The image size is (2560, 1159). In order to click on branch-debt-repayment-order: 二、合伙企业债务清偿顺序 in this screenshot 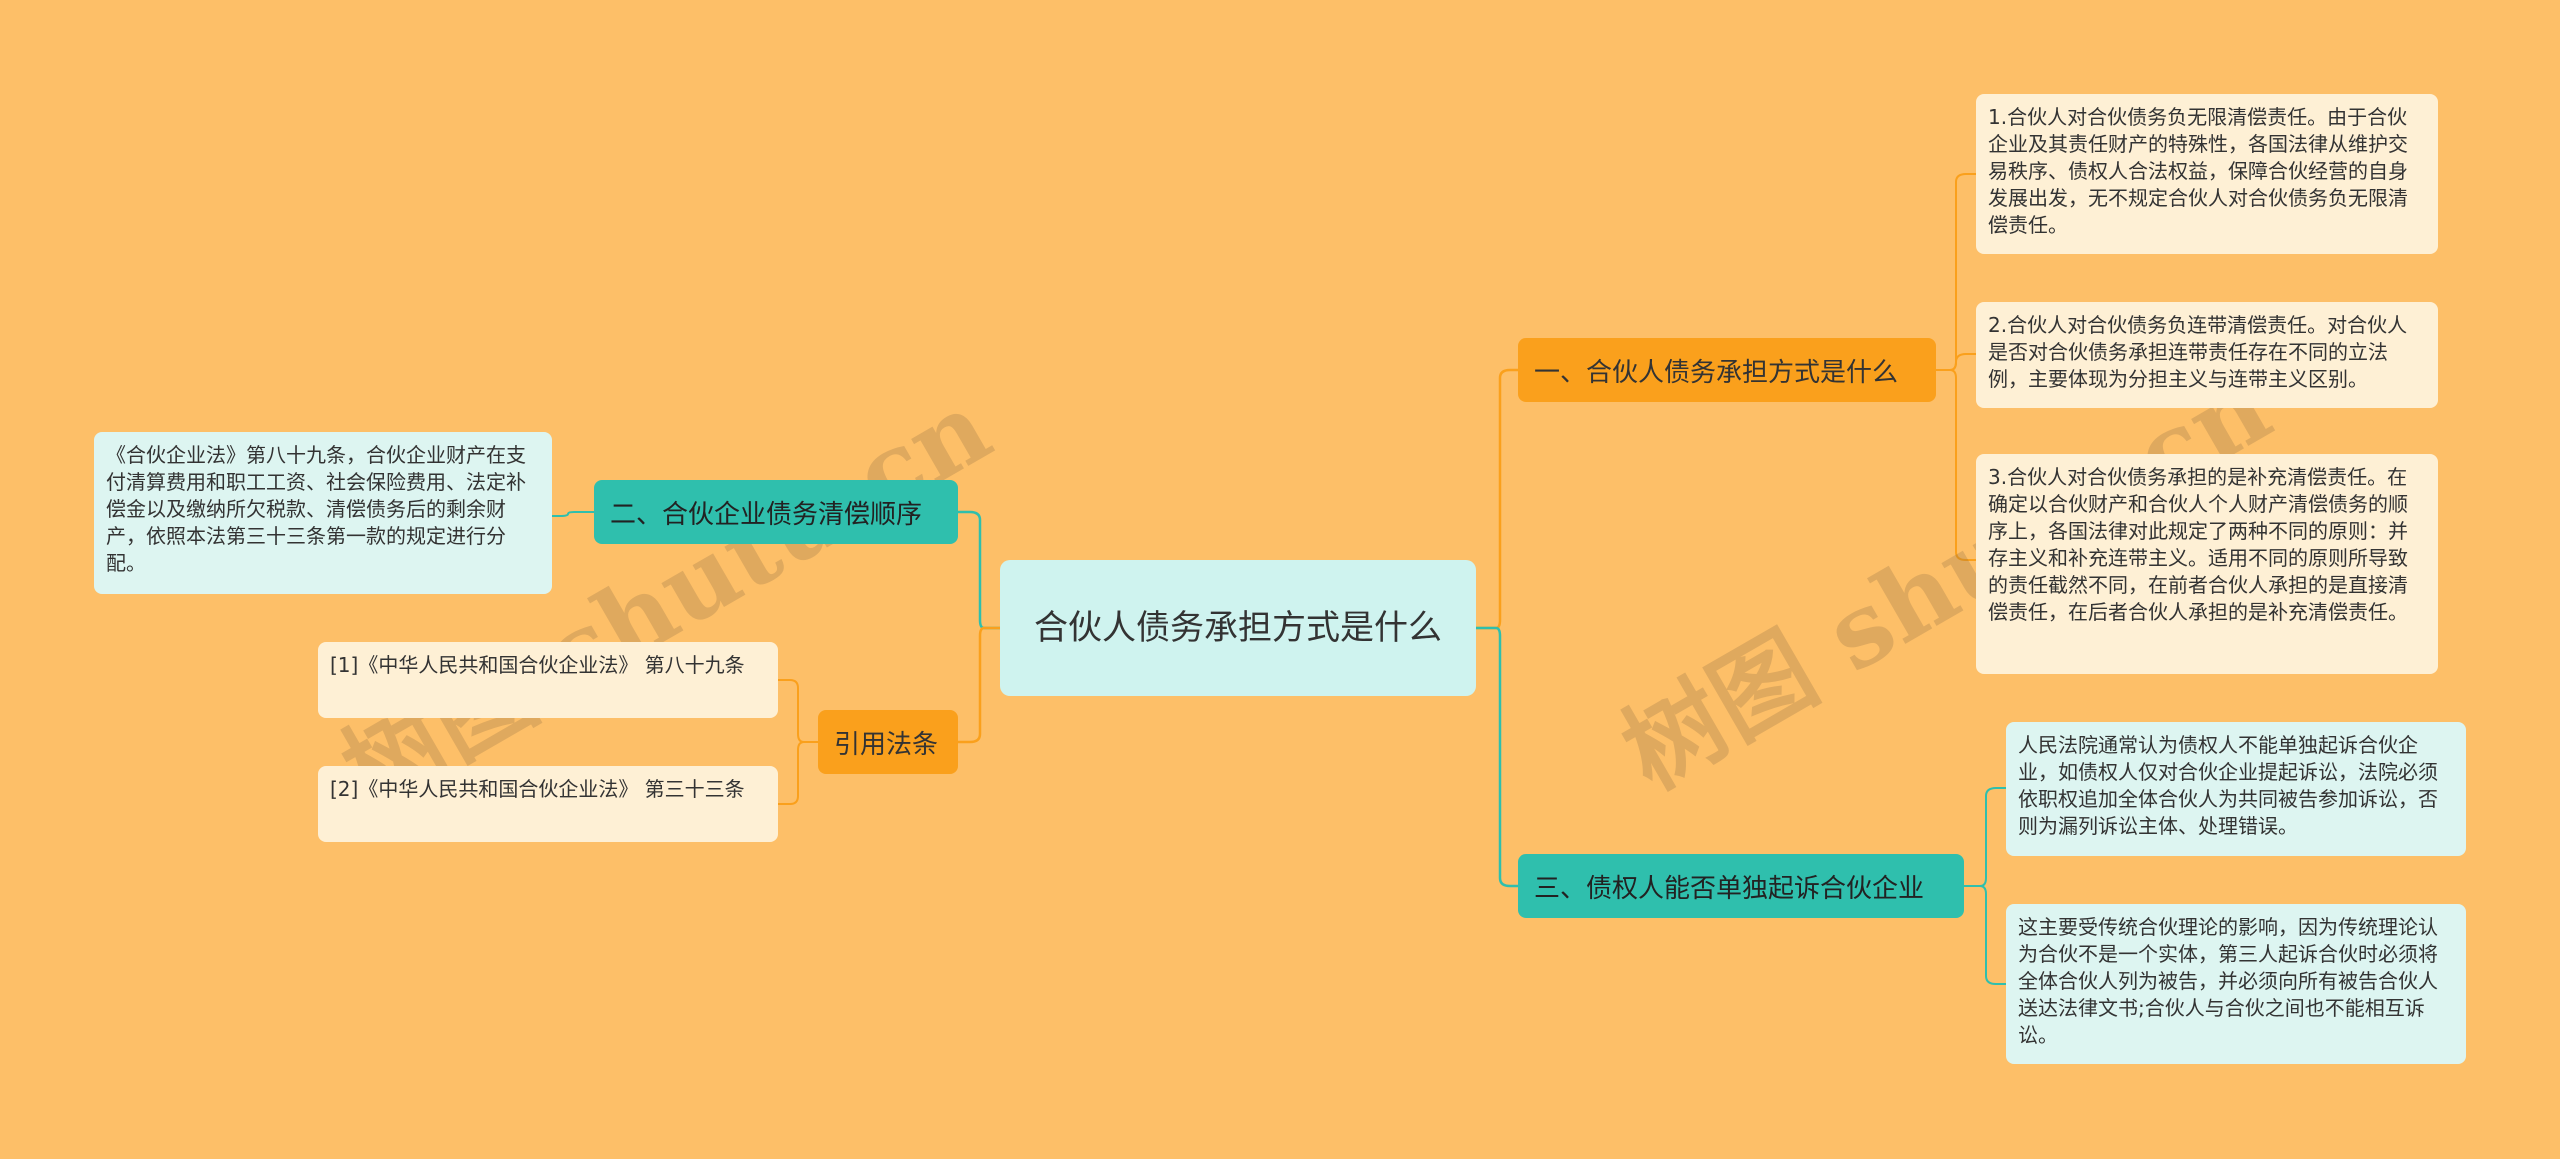, I will do `click(776, 512)`.